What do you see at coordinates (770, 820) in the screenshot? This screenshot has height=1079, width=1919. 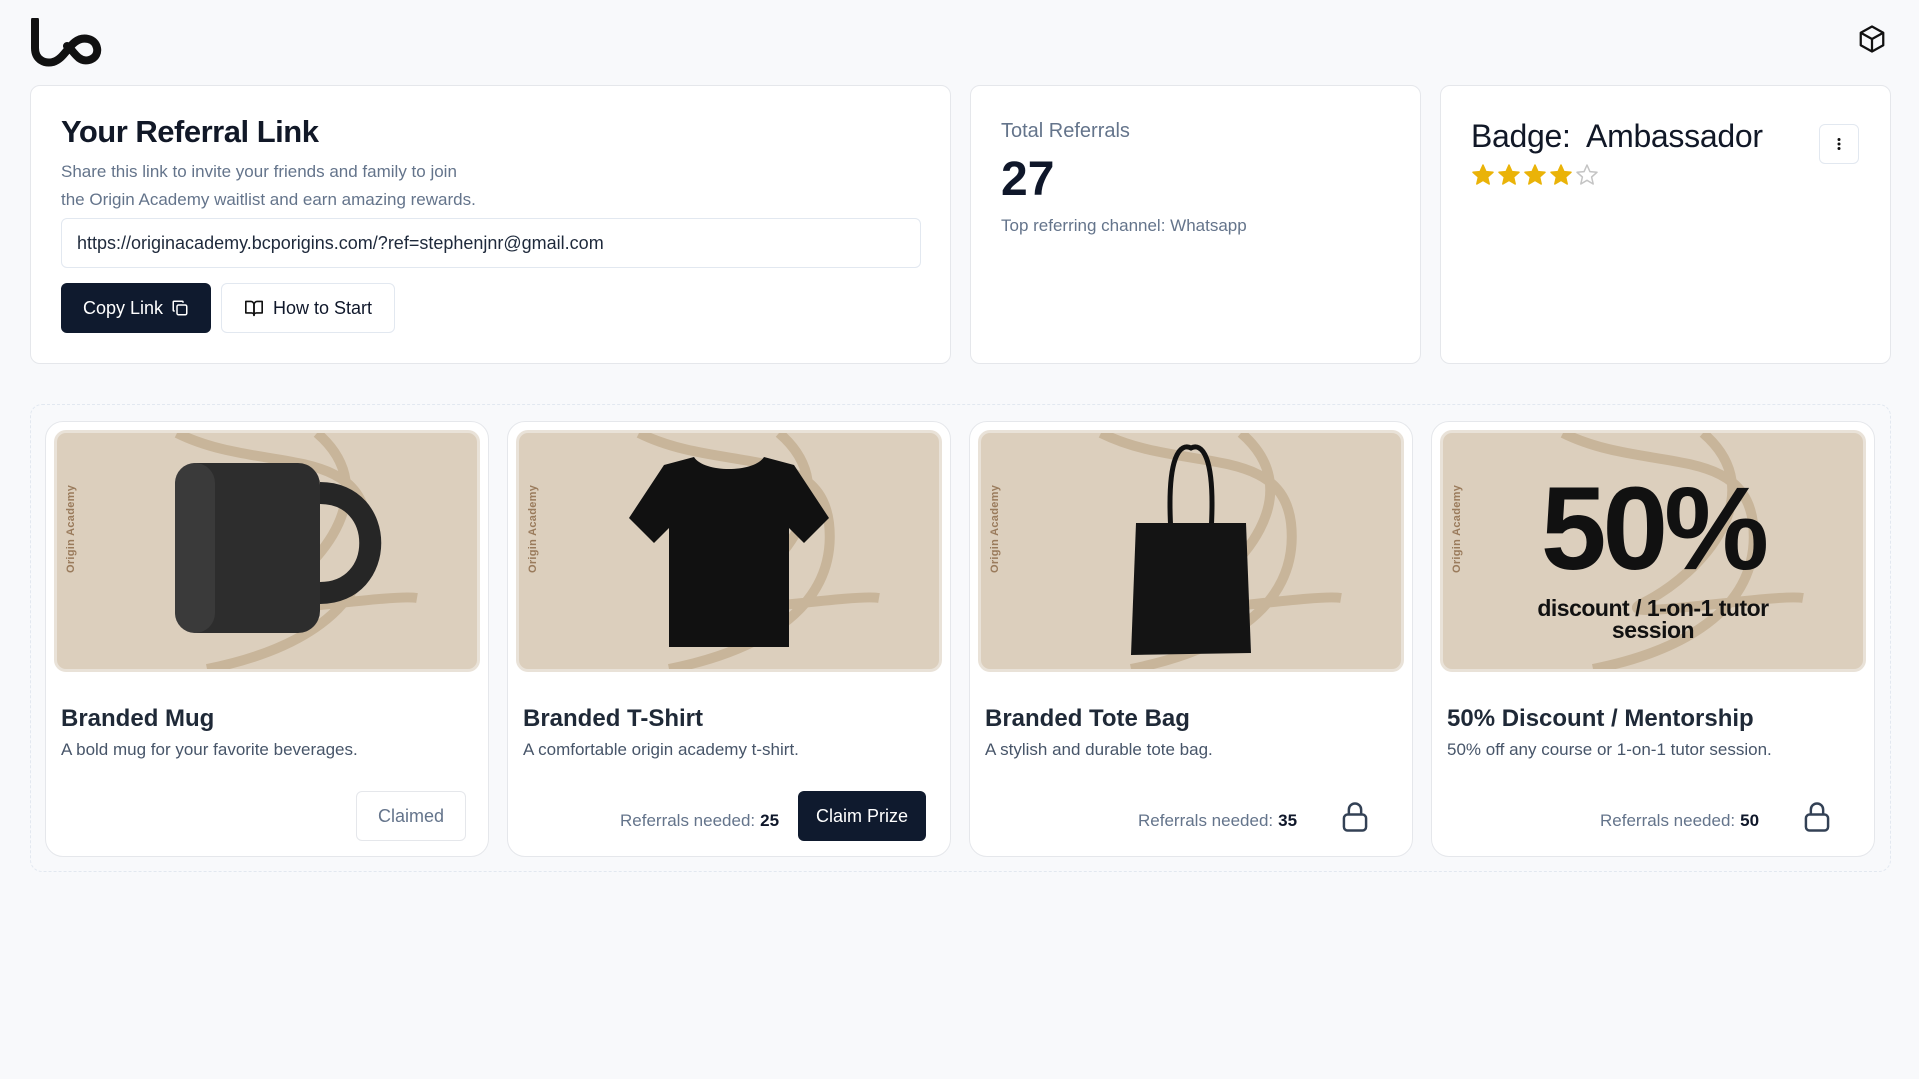 I see `referrals-needed-value: 25` at bounding box center [770, 820].